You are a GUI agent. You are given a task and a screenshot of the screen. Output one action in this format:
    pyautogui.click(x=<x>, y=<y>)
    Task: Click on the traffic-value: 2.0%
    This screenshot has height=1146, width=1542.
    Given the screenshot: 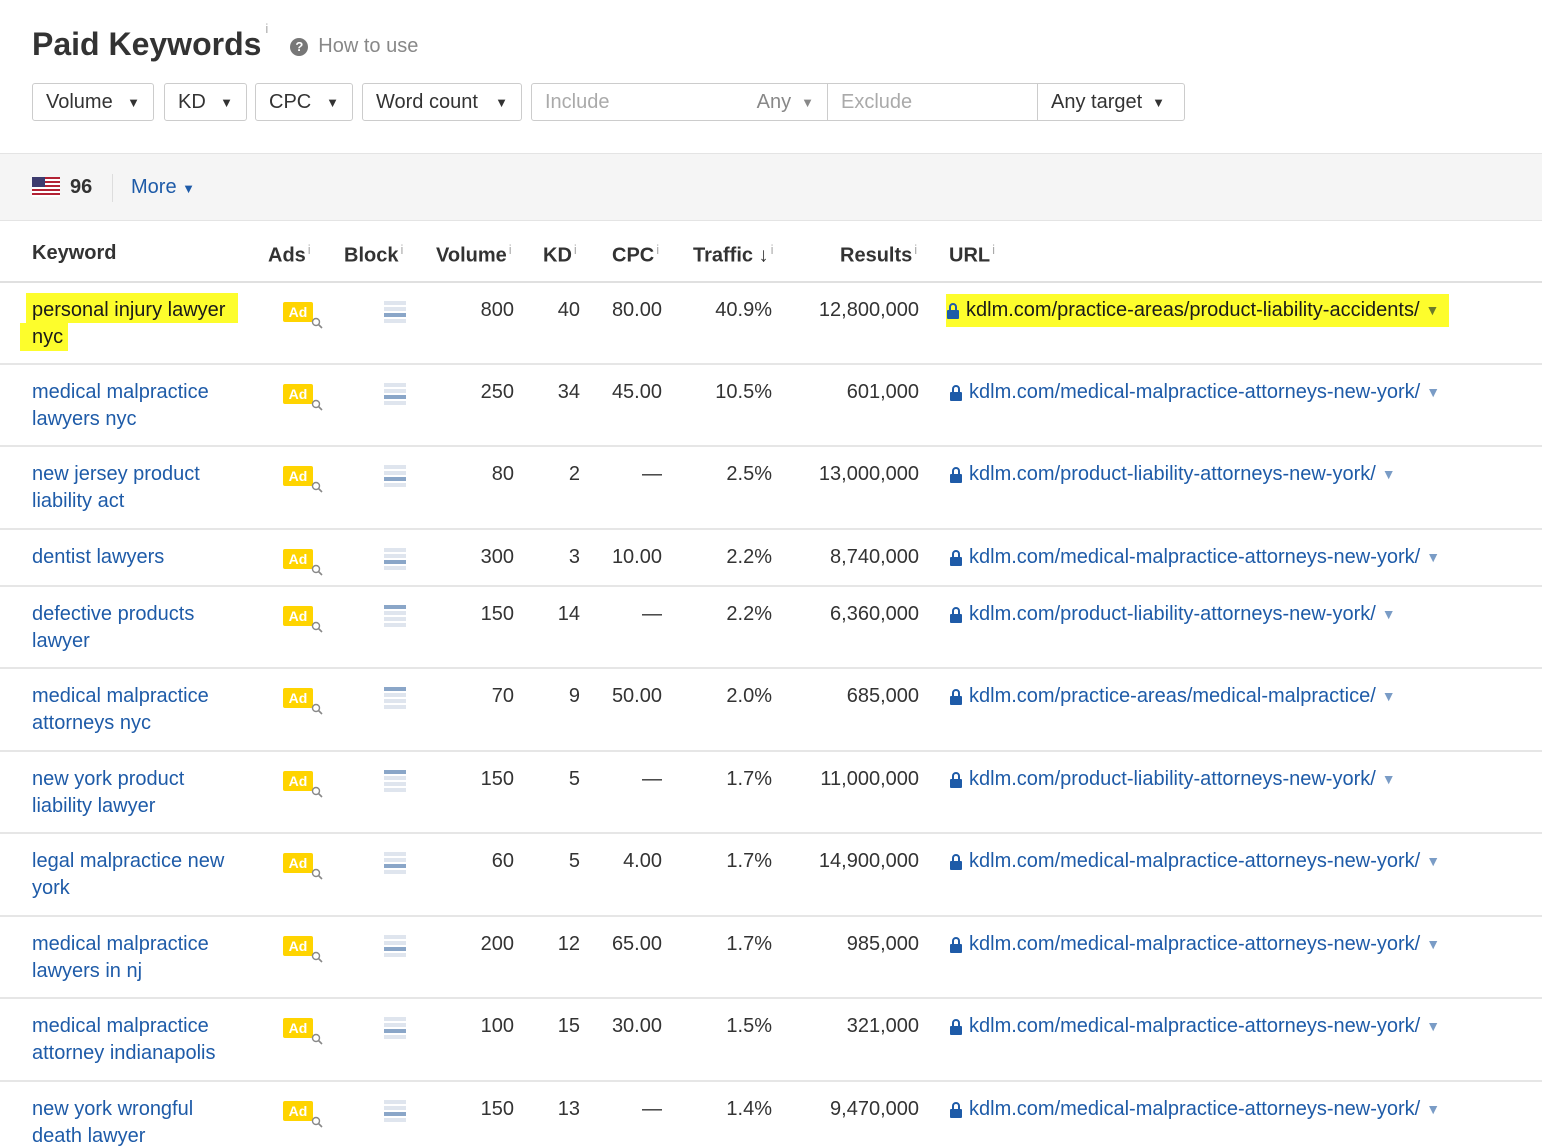 What is the action you would take?
    pyautogui.click(x=749, y=696)
    